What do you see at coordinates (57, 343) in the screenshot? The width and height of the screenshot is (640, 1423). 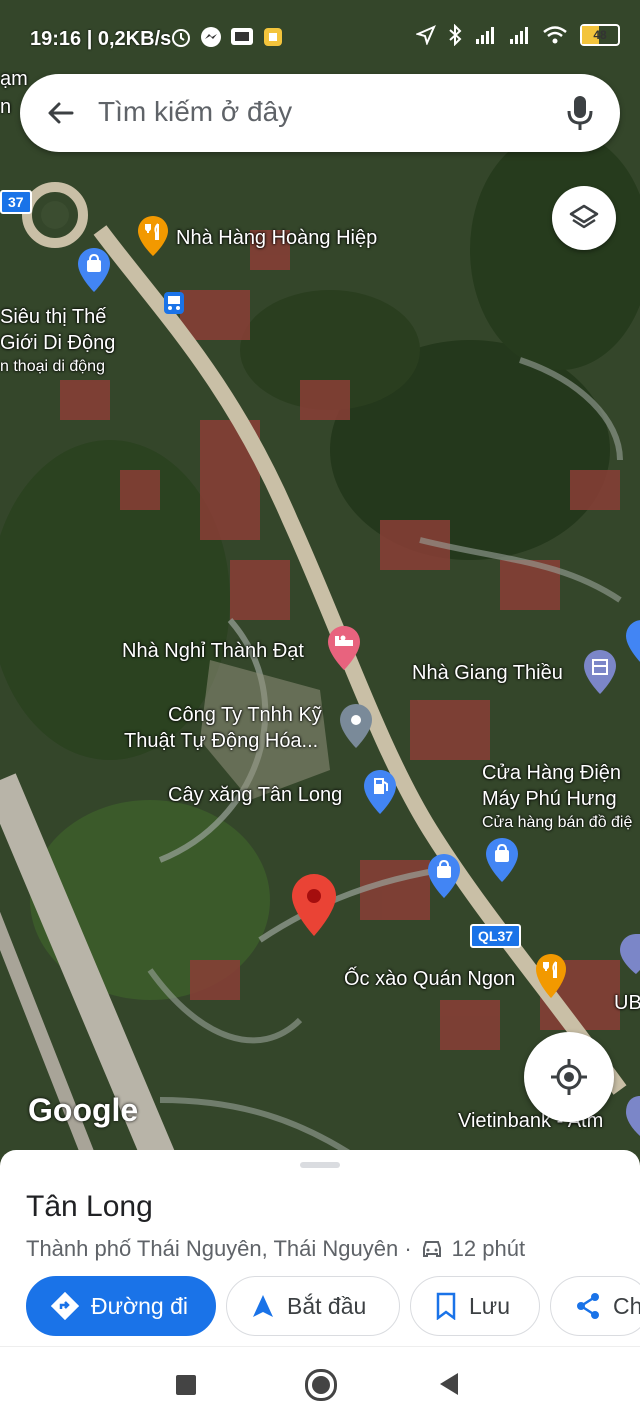 I see `map-label-sieu-thi: Giới Di Động` at bounding box center [57, 343].